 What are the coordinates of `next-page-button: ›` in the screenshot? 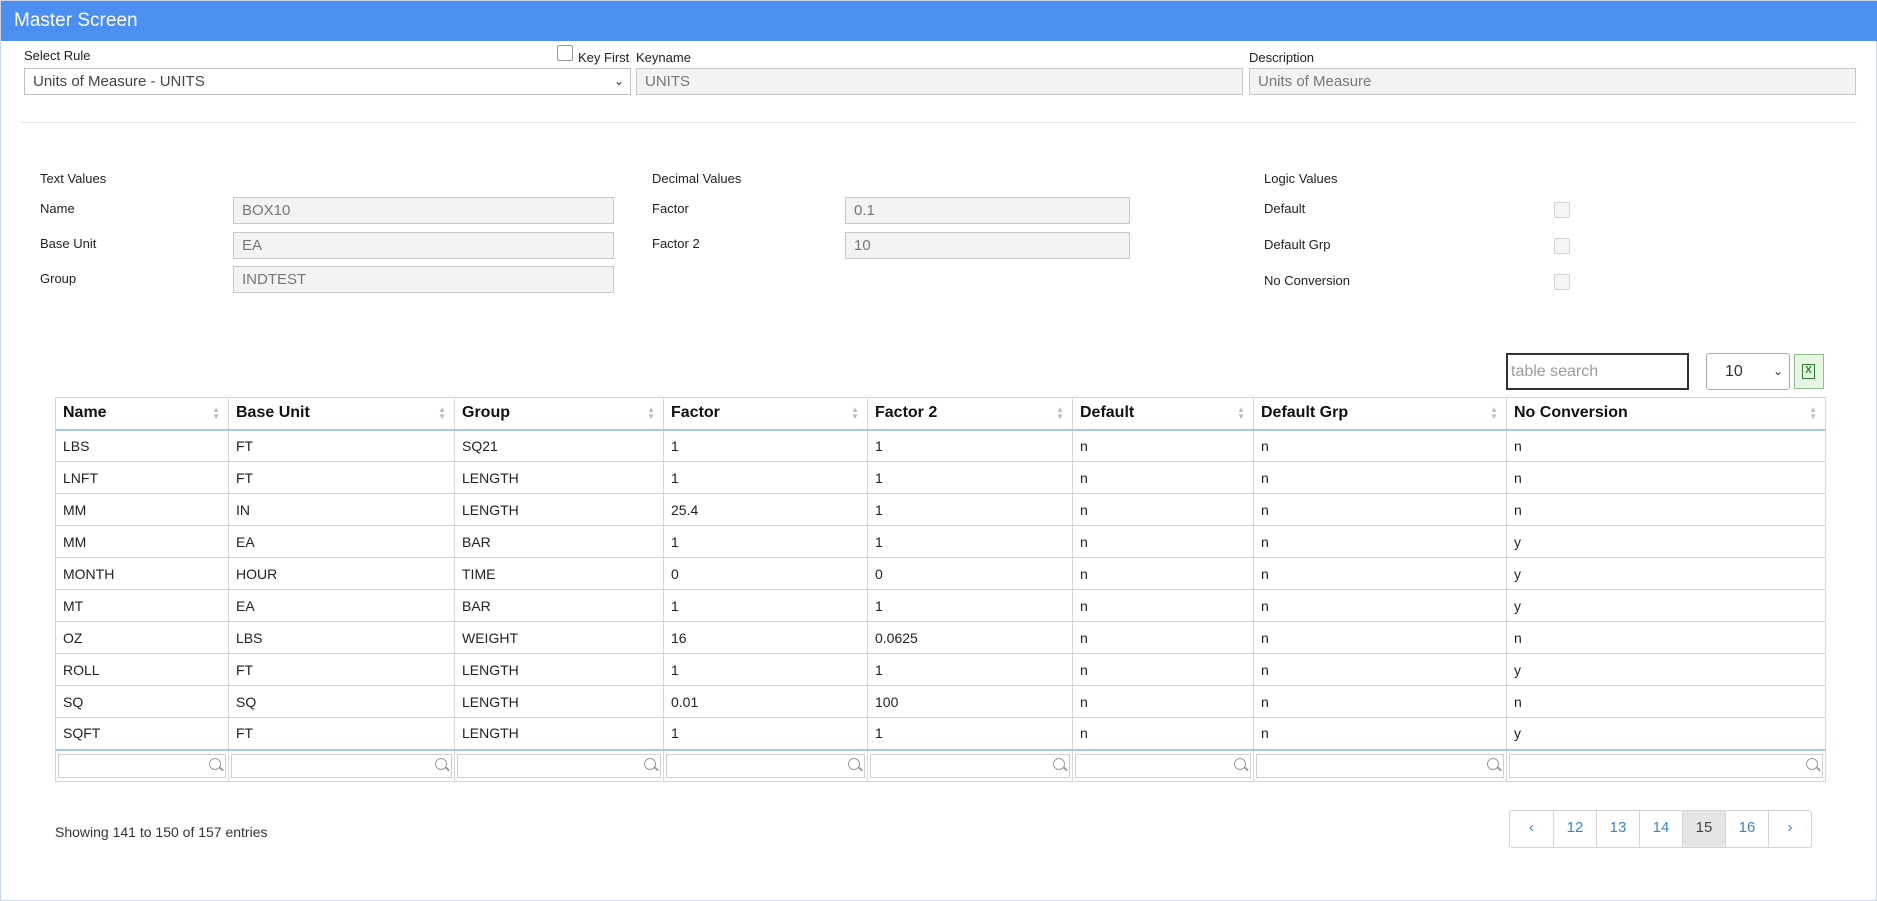 It's located at (1789, 829).